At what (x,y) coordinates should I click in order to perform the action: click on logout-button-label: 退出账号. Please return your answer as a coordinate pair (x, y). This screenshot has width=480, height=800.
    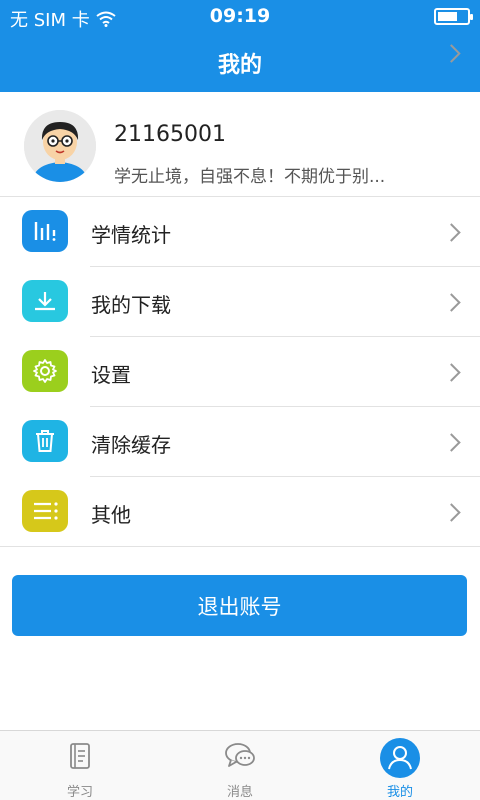
    Looking at the image, I should click on (239, 606).